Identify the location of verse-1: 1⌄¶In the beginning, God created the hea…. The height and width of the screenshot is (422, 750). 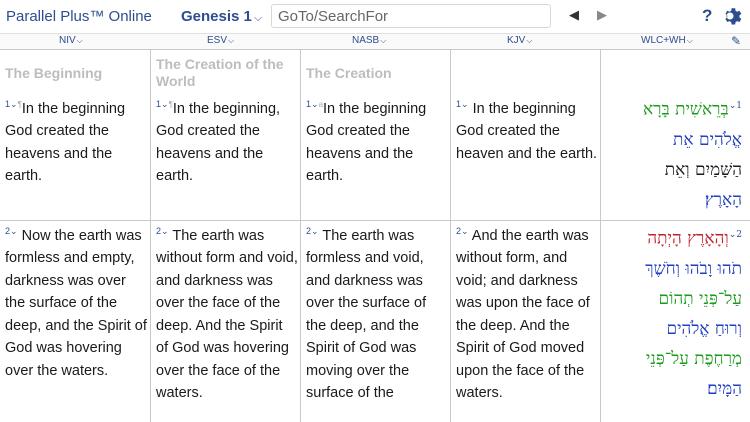
(227, 140).